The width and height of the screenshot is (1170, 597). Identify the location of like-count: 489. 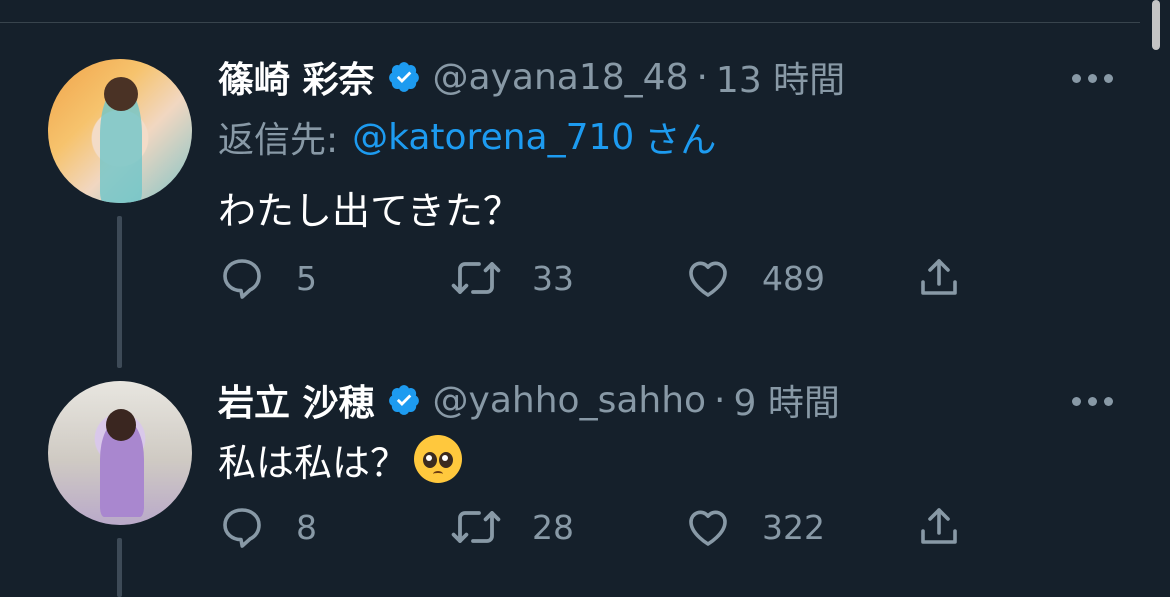
(793, 278).